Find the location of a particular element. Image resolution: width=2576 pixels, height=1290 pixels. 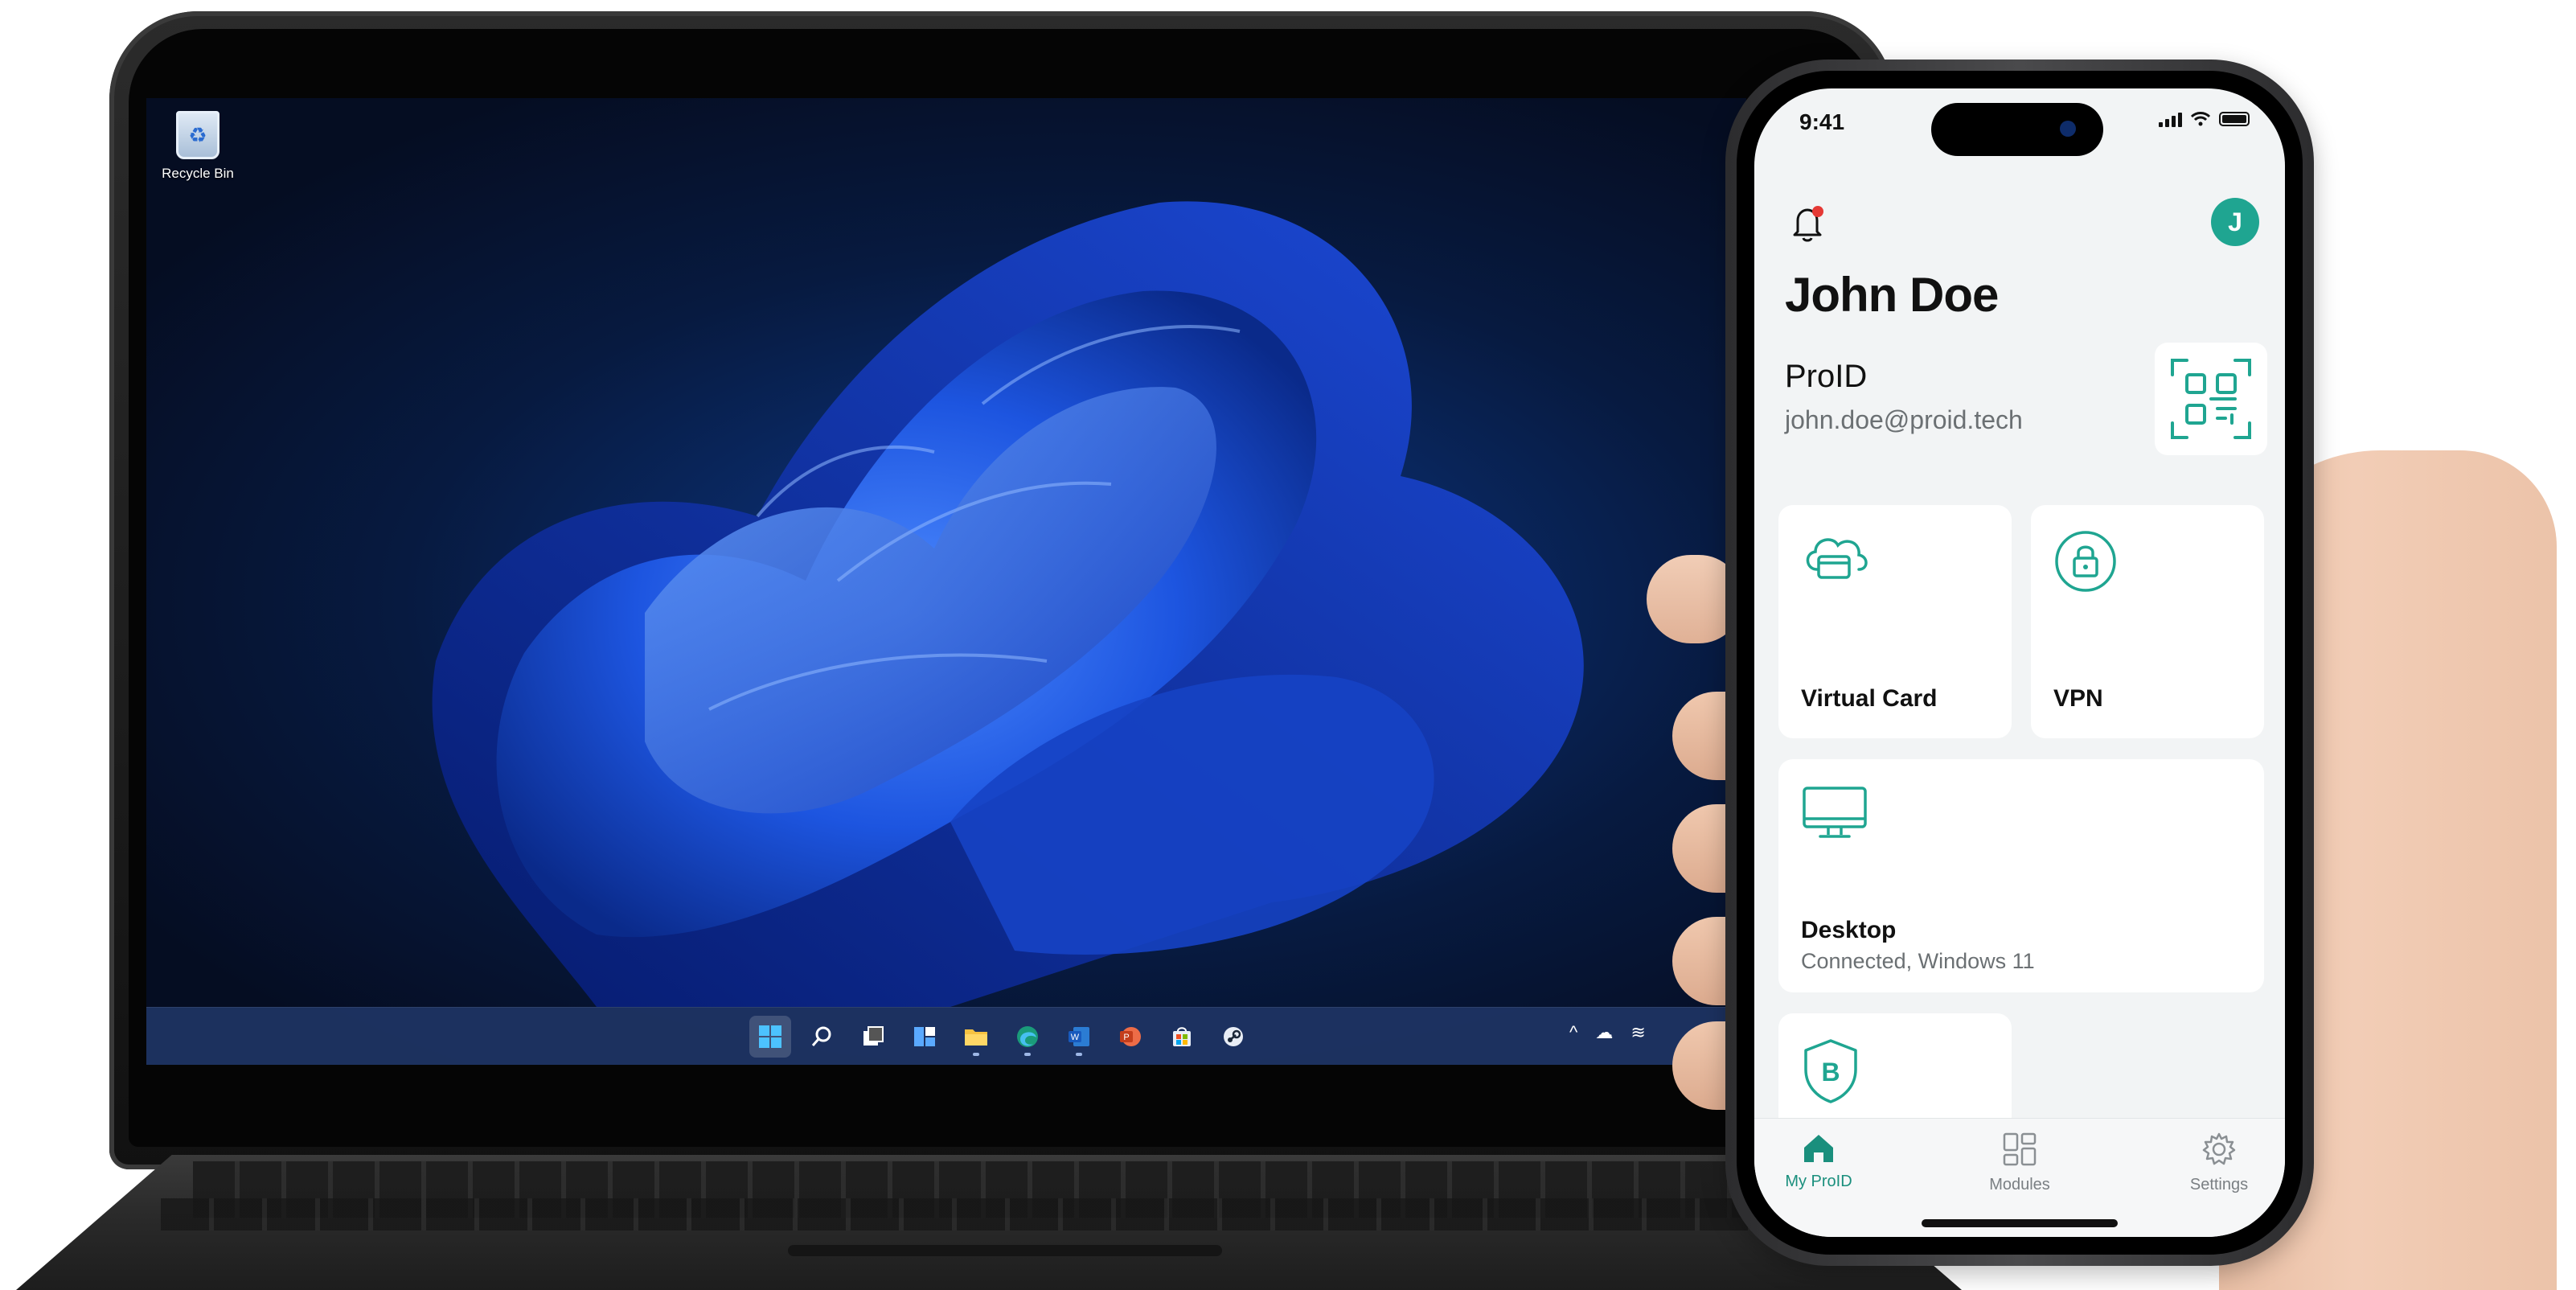

notification-badge is located at coordinates (1817, 211).